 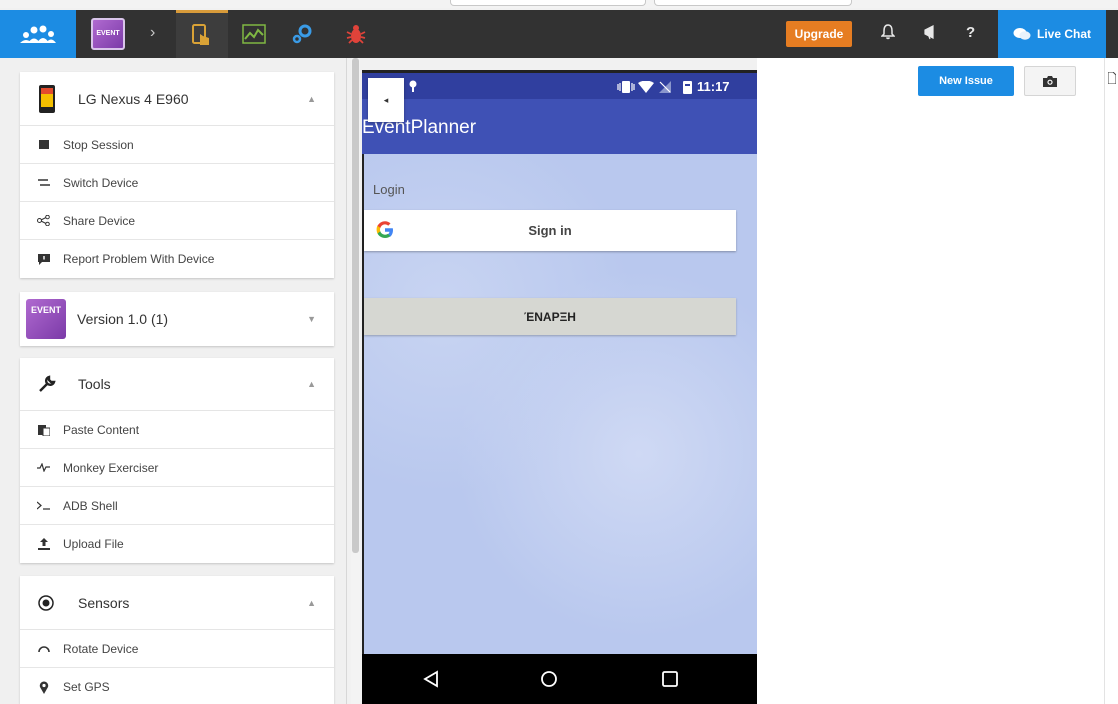 I want to click on sidebar-scrollbar, so click(x=355, y=381).